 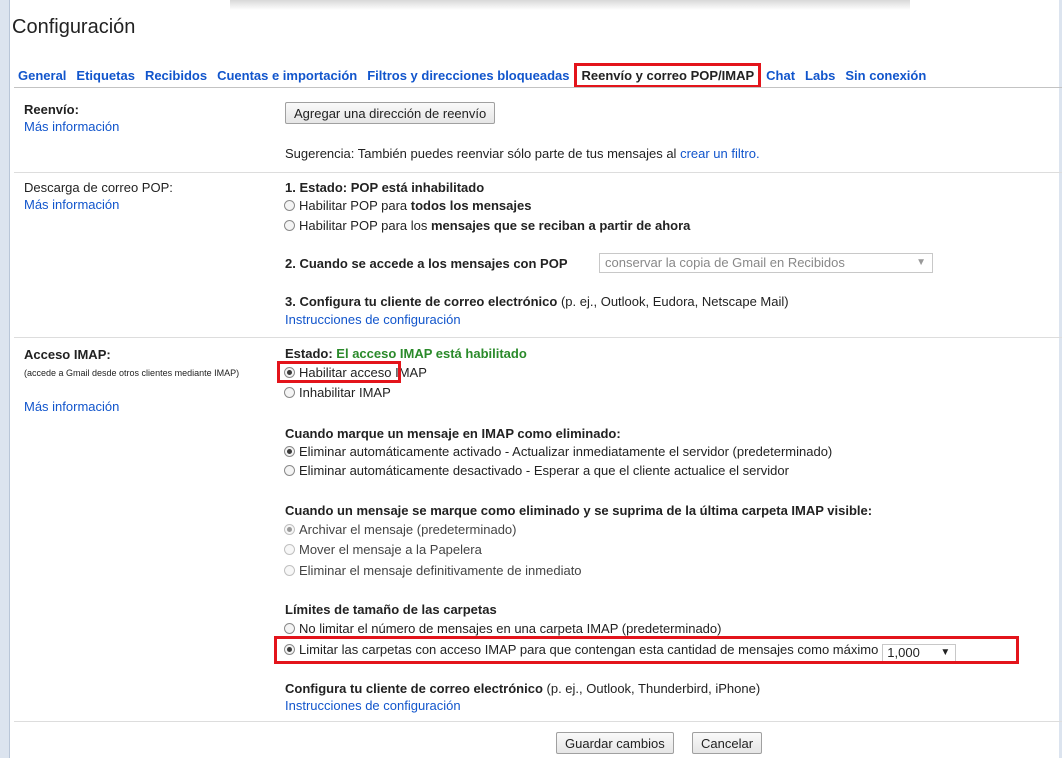 What do you see at coordinates (615, 743) in the screenshot?
I see `save-changes-button: Guardar cambios` at bounding box center [615, 743].